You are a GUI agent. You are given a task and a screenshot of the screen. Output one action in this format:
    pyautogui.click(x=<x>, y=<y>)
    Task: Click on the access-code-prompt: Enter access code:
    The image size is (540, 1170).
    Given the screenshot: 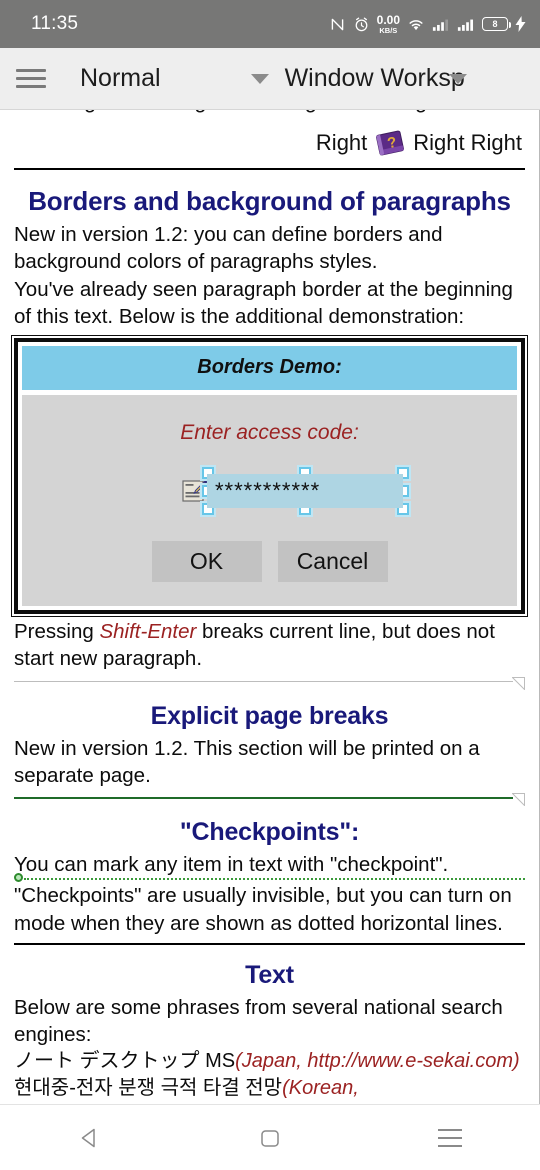 What is the action you would take?
    pyautogui.click(x=269, y=432)
    